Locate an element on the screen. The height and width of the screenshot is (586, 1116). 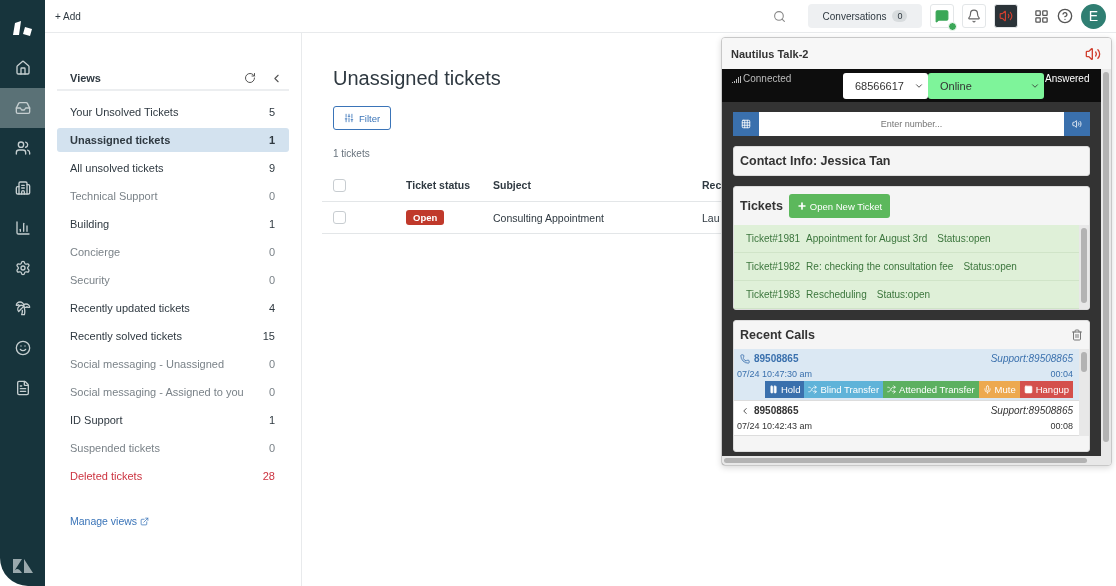
view-item: Unassigned tickets 1 is located at coordinates (173, 140).